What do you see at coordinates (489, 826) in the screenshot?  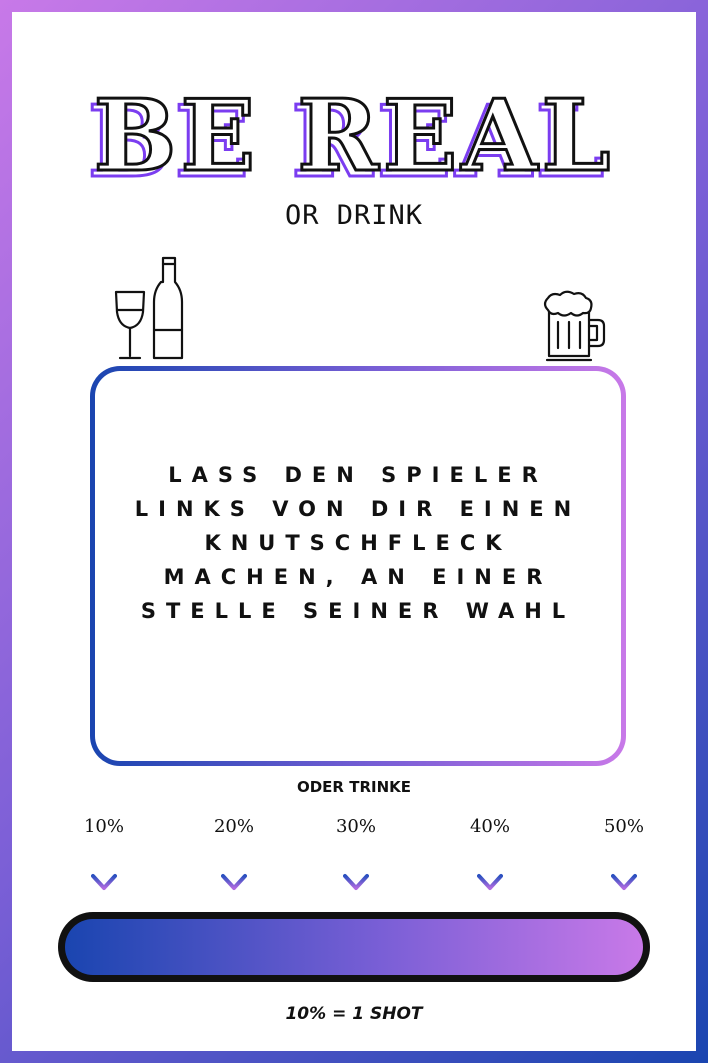 I see `marker-label: 40%` at bounding box center [489, 826].